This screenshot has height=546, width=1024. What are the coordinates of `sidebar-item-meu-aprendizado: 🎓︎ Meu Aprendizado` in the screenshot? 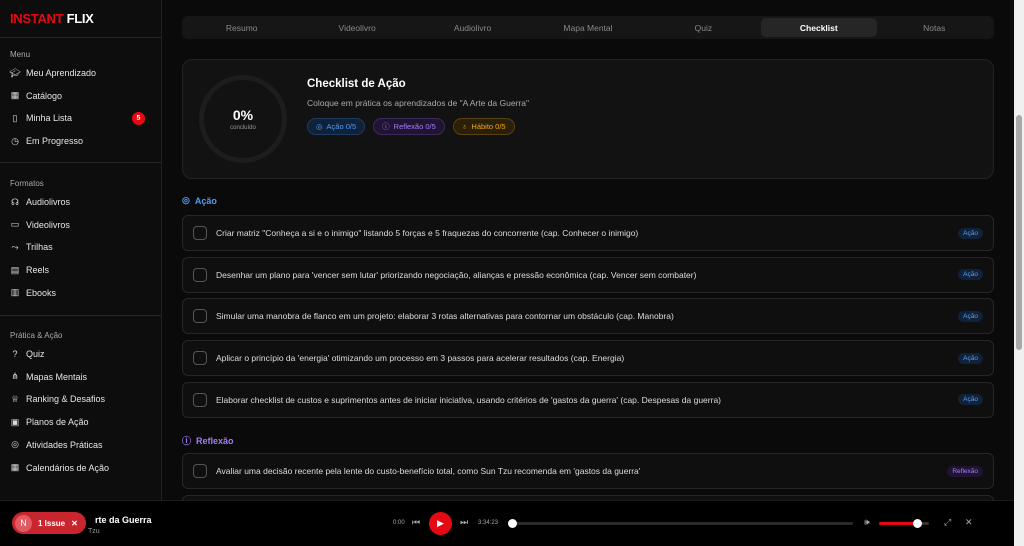 It's located at (82, 73).